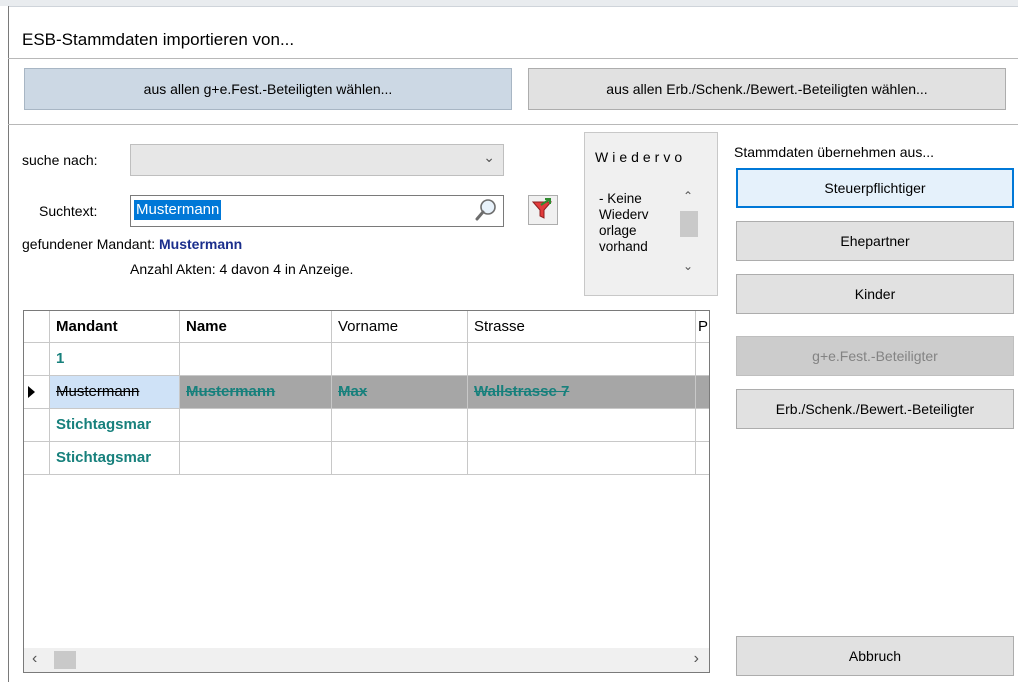 This screenshot has width=1018, height=682. I want to click on chevron-down-icon: ⌄, so click(489, 157).